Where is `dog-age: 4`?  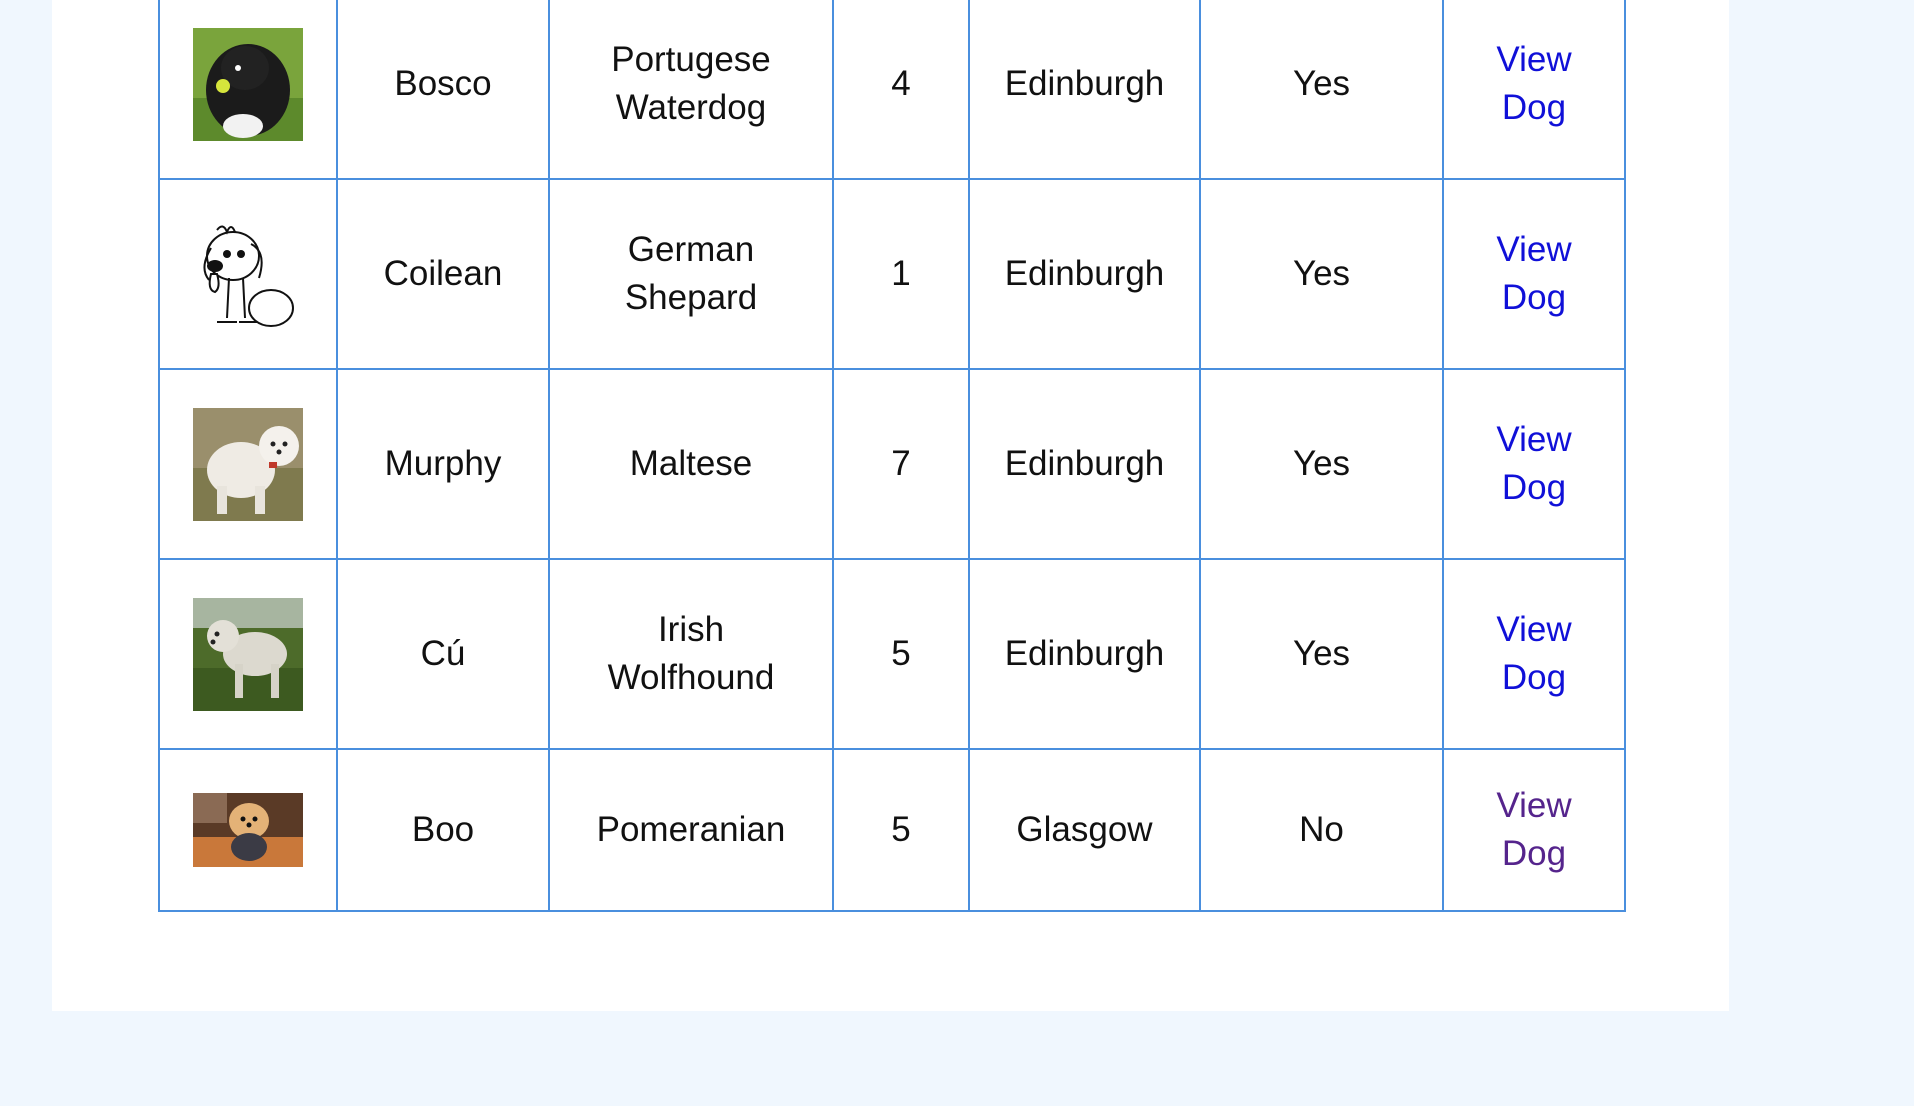
dog-age: 4 is located at coordinates (901, 90).